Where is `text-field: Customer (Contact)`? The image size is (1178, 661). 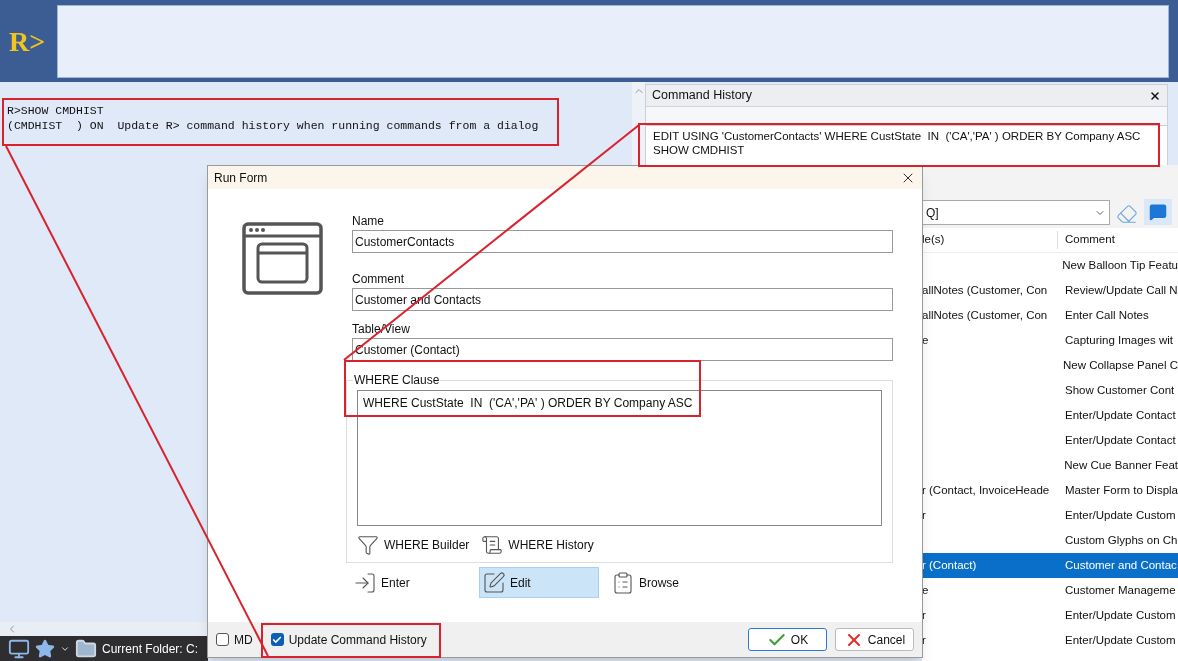
text-field: Customer (Contact) is located at coordinates (622, 349).